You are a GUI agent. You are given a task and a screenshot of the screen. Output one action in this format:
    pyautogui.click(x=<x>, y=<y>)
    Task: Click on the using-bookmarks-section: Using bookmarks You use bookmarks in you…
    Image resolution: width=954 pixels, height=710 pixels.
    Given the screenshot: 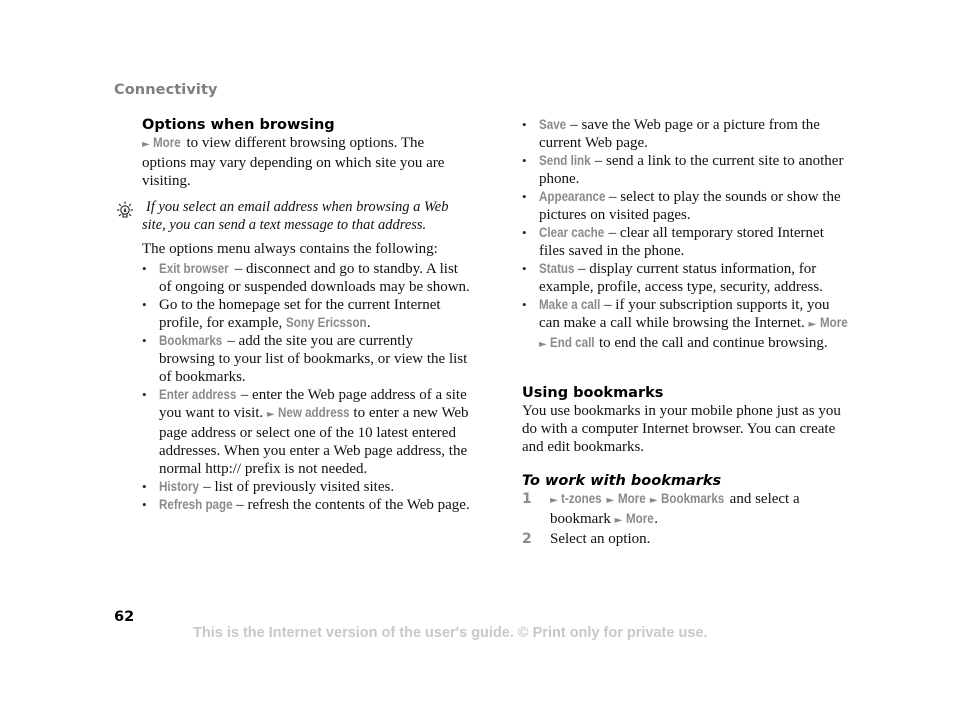 What is the action you would take?
    pyautogui.click(x=687, y=420)
    